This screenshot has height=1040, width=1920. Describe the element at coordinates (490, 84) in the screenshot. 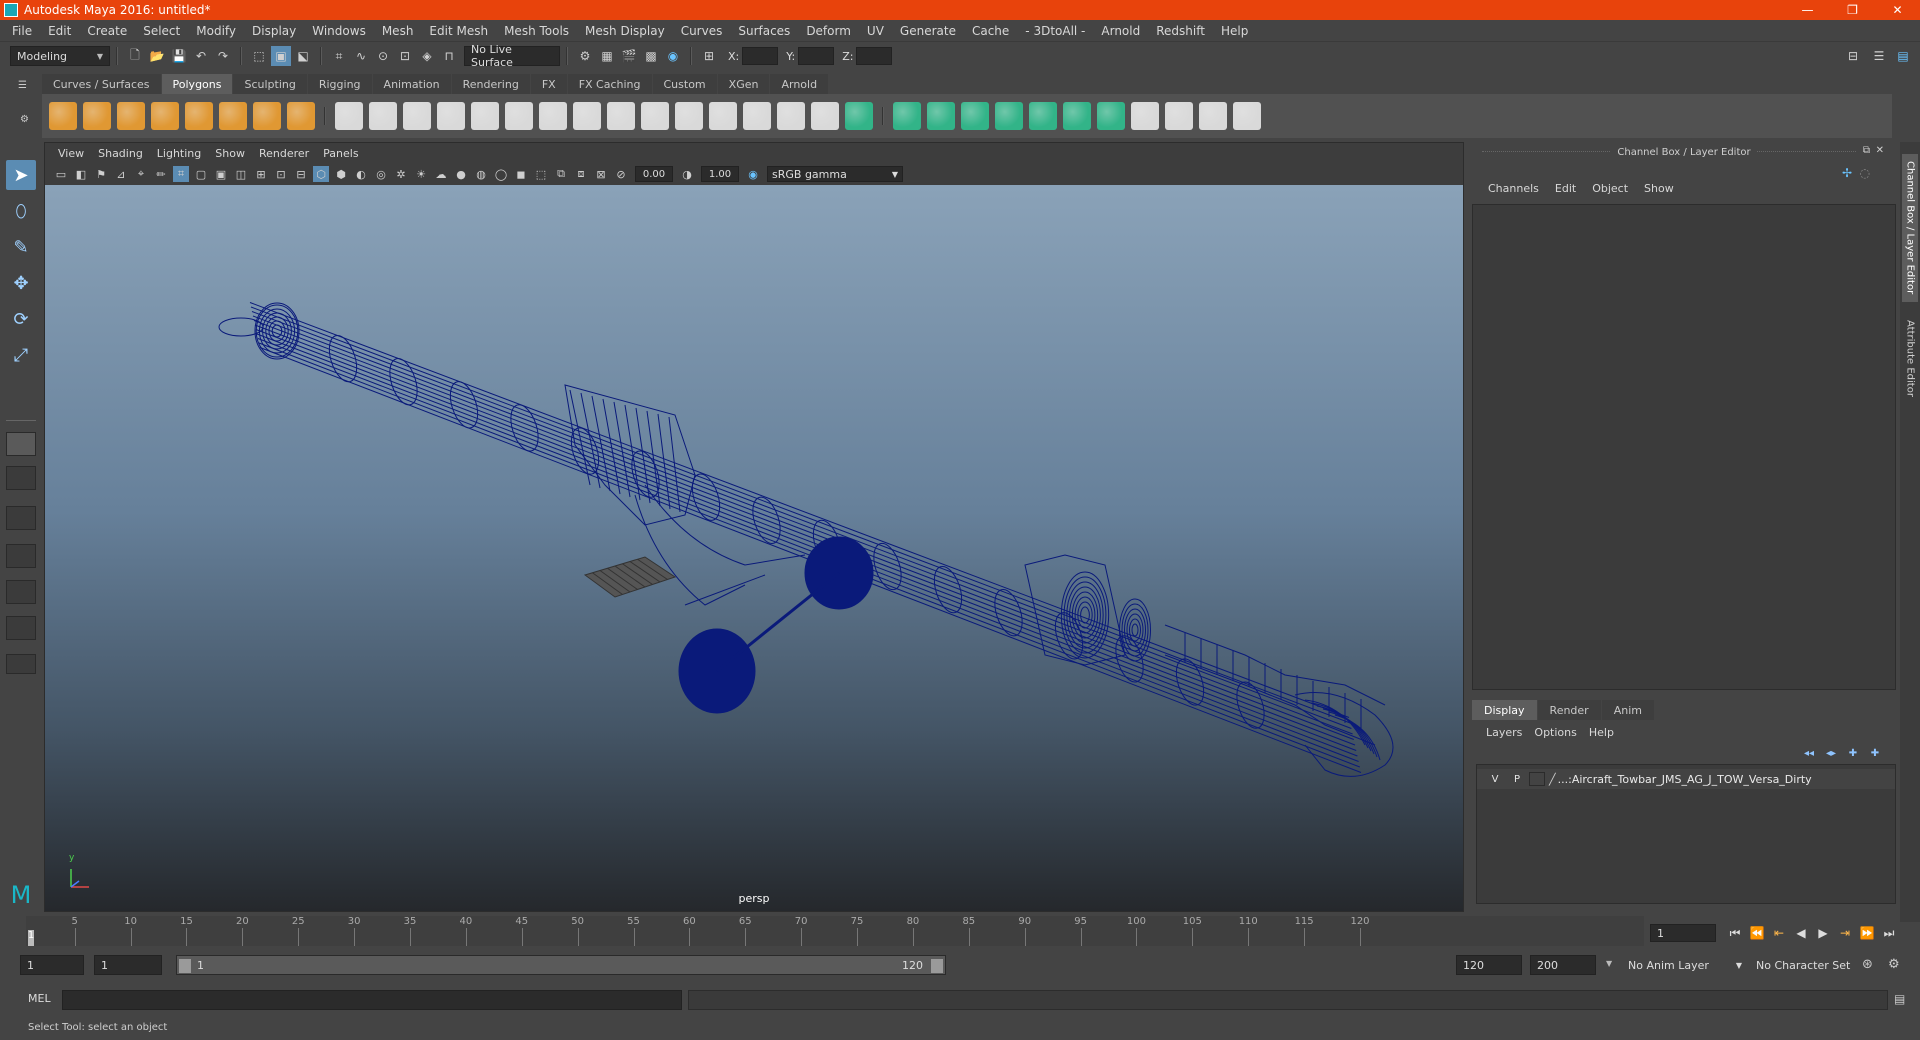

I see `tab-rendering: Rendering` at that location.